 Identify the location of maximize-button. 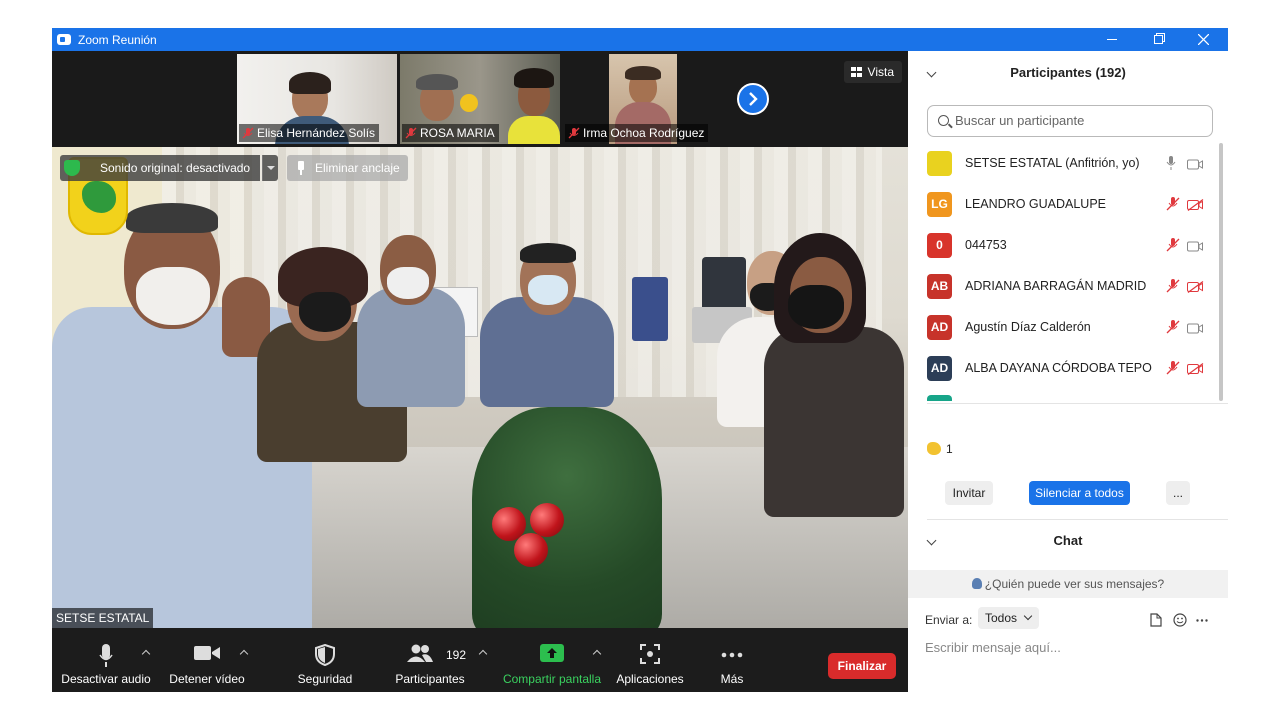
(1158, 39).